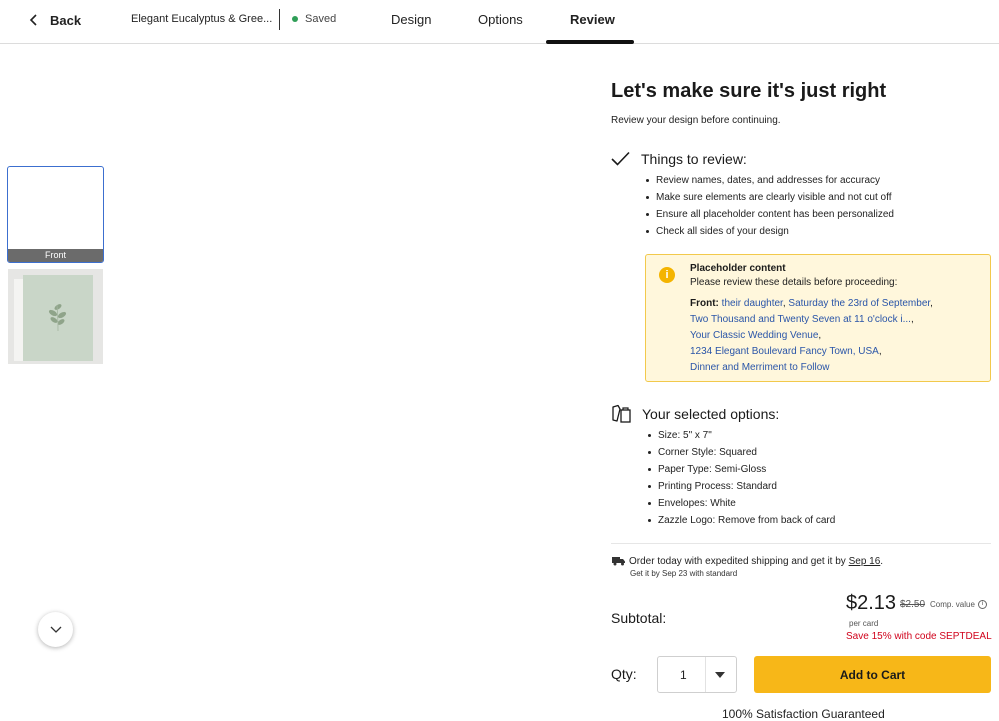  I want to click on selected-options-title: Your selected options:, so click(711, 414).